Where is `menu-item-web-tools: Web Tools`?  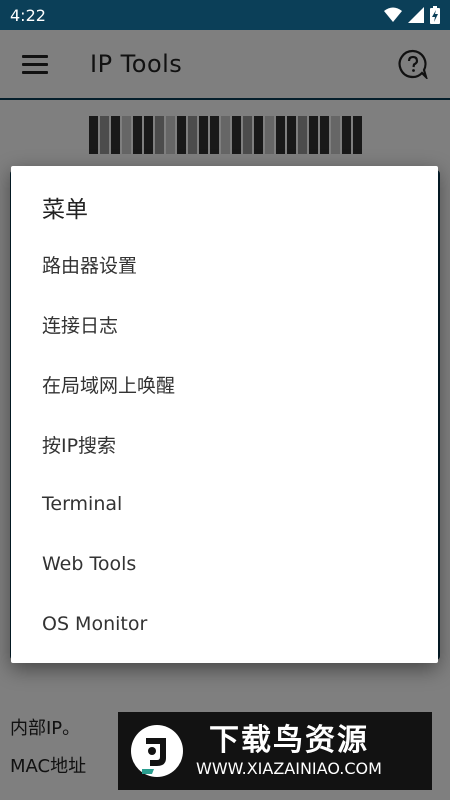
menu-item-web-tools: Web Tools is located at coordinates (224, 564).